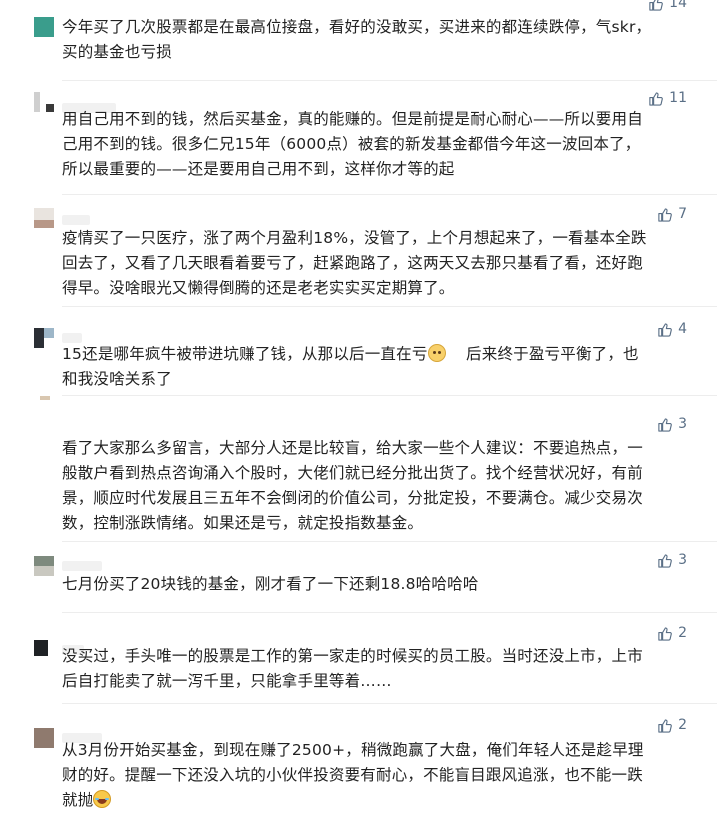 Image resolution: width=717 pixels, height=823 pixels. What do you see at coordinates (682, 214) in the screenshot?
I see `like-count: 7` at bounding box center [682, 214].